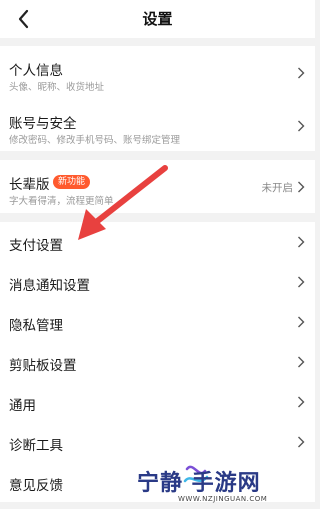 The width and height of the screenshot is (320, 509). Describe the element at coordinates (223, 499) in the screenshot. I see `watermark-url: WWW.NZJINGUAN.COM` at that location.